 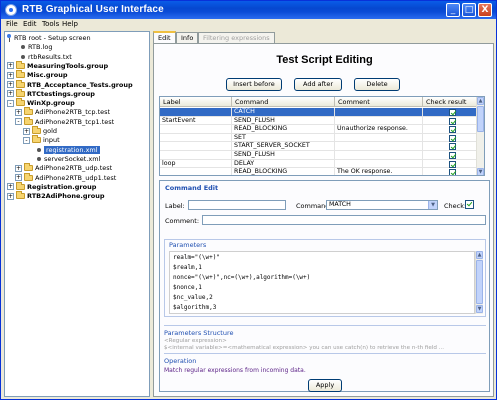 I want to click on cell-command: START_SERVER_SOCKET, so click(x=283, y=146).